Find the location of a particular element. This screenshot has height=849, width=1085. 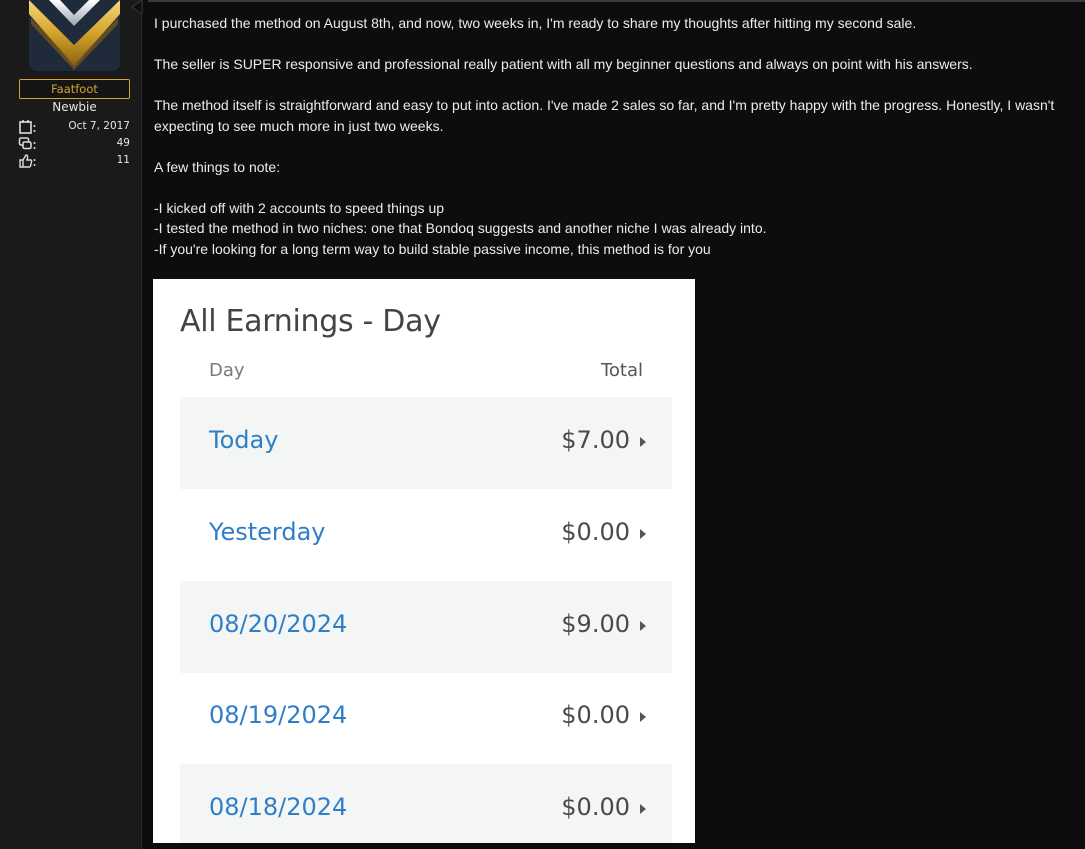

rank-badge-icon is located at coordinates (74, 35).